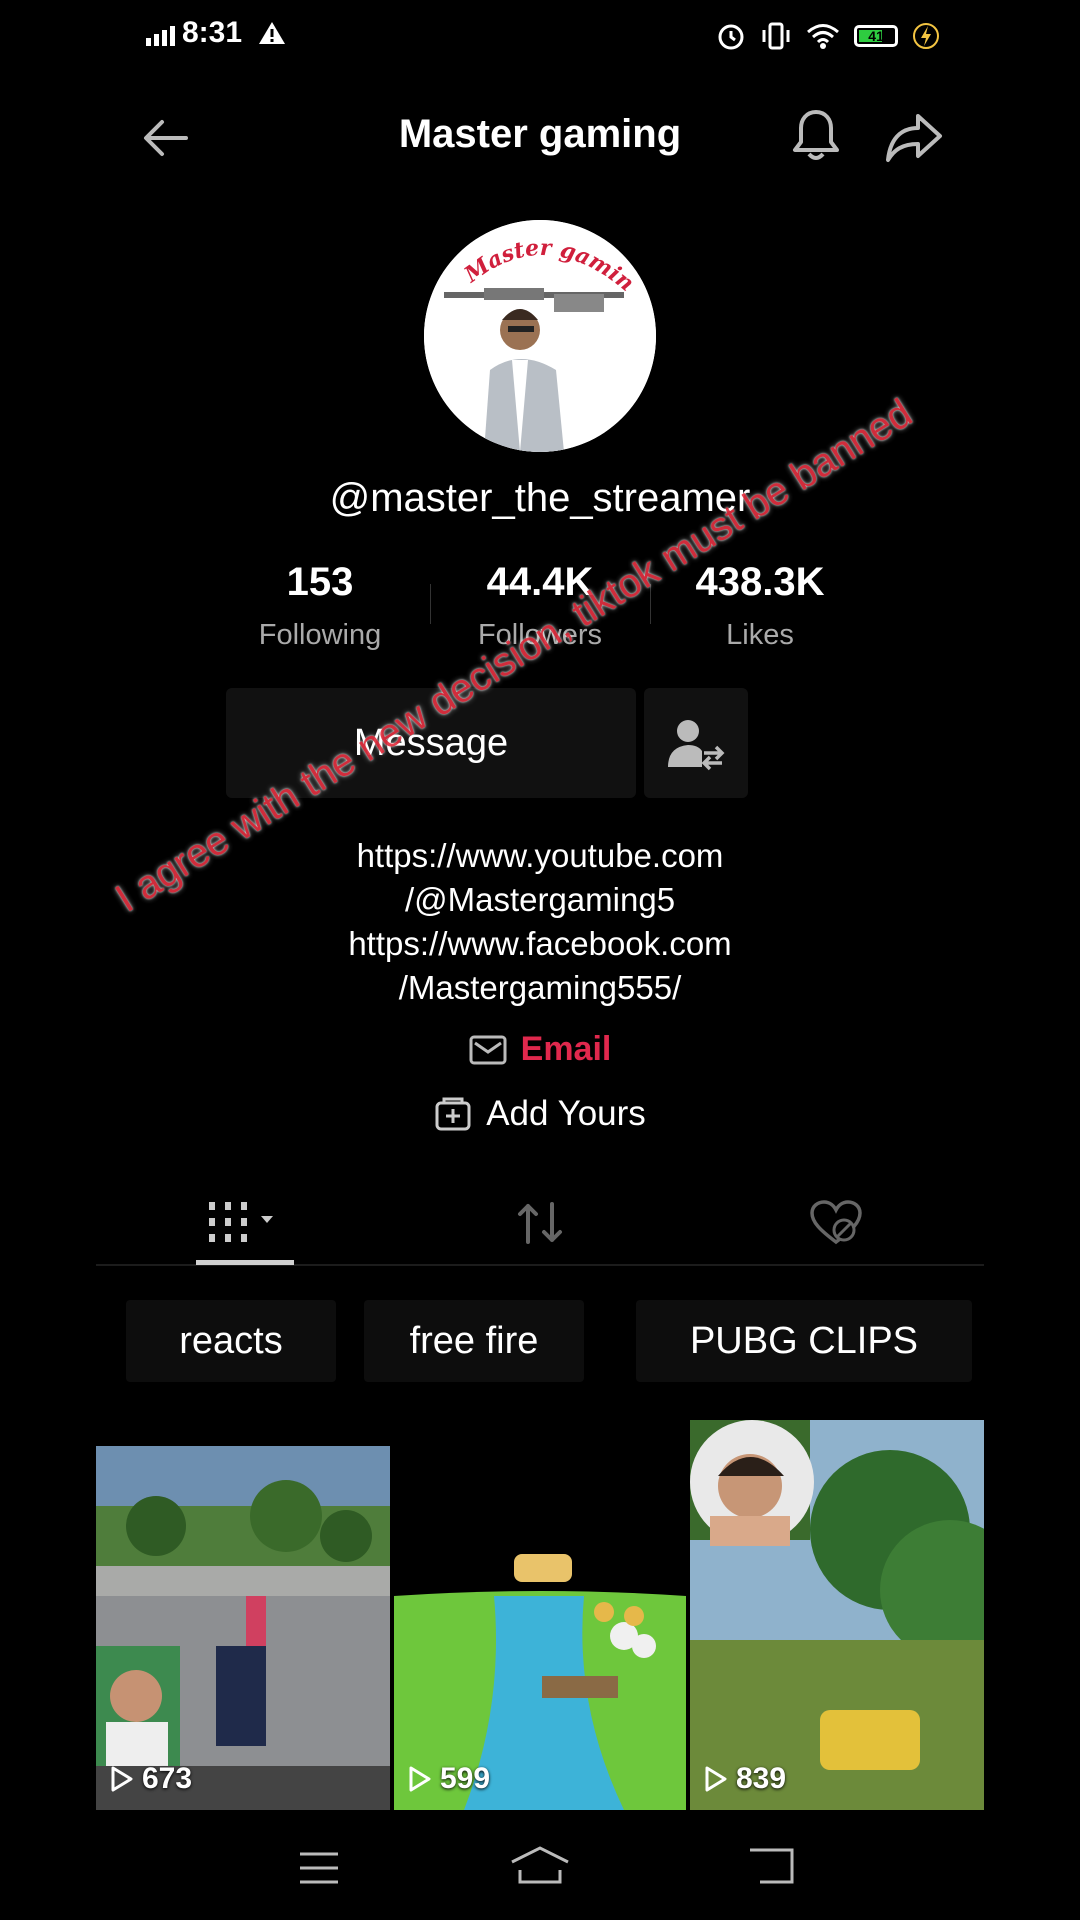  I want to click on home-icon, so click(540, 1865).